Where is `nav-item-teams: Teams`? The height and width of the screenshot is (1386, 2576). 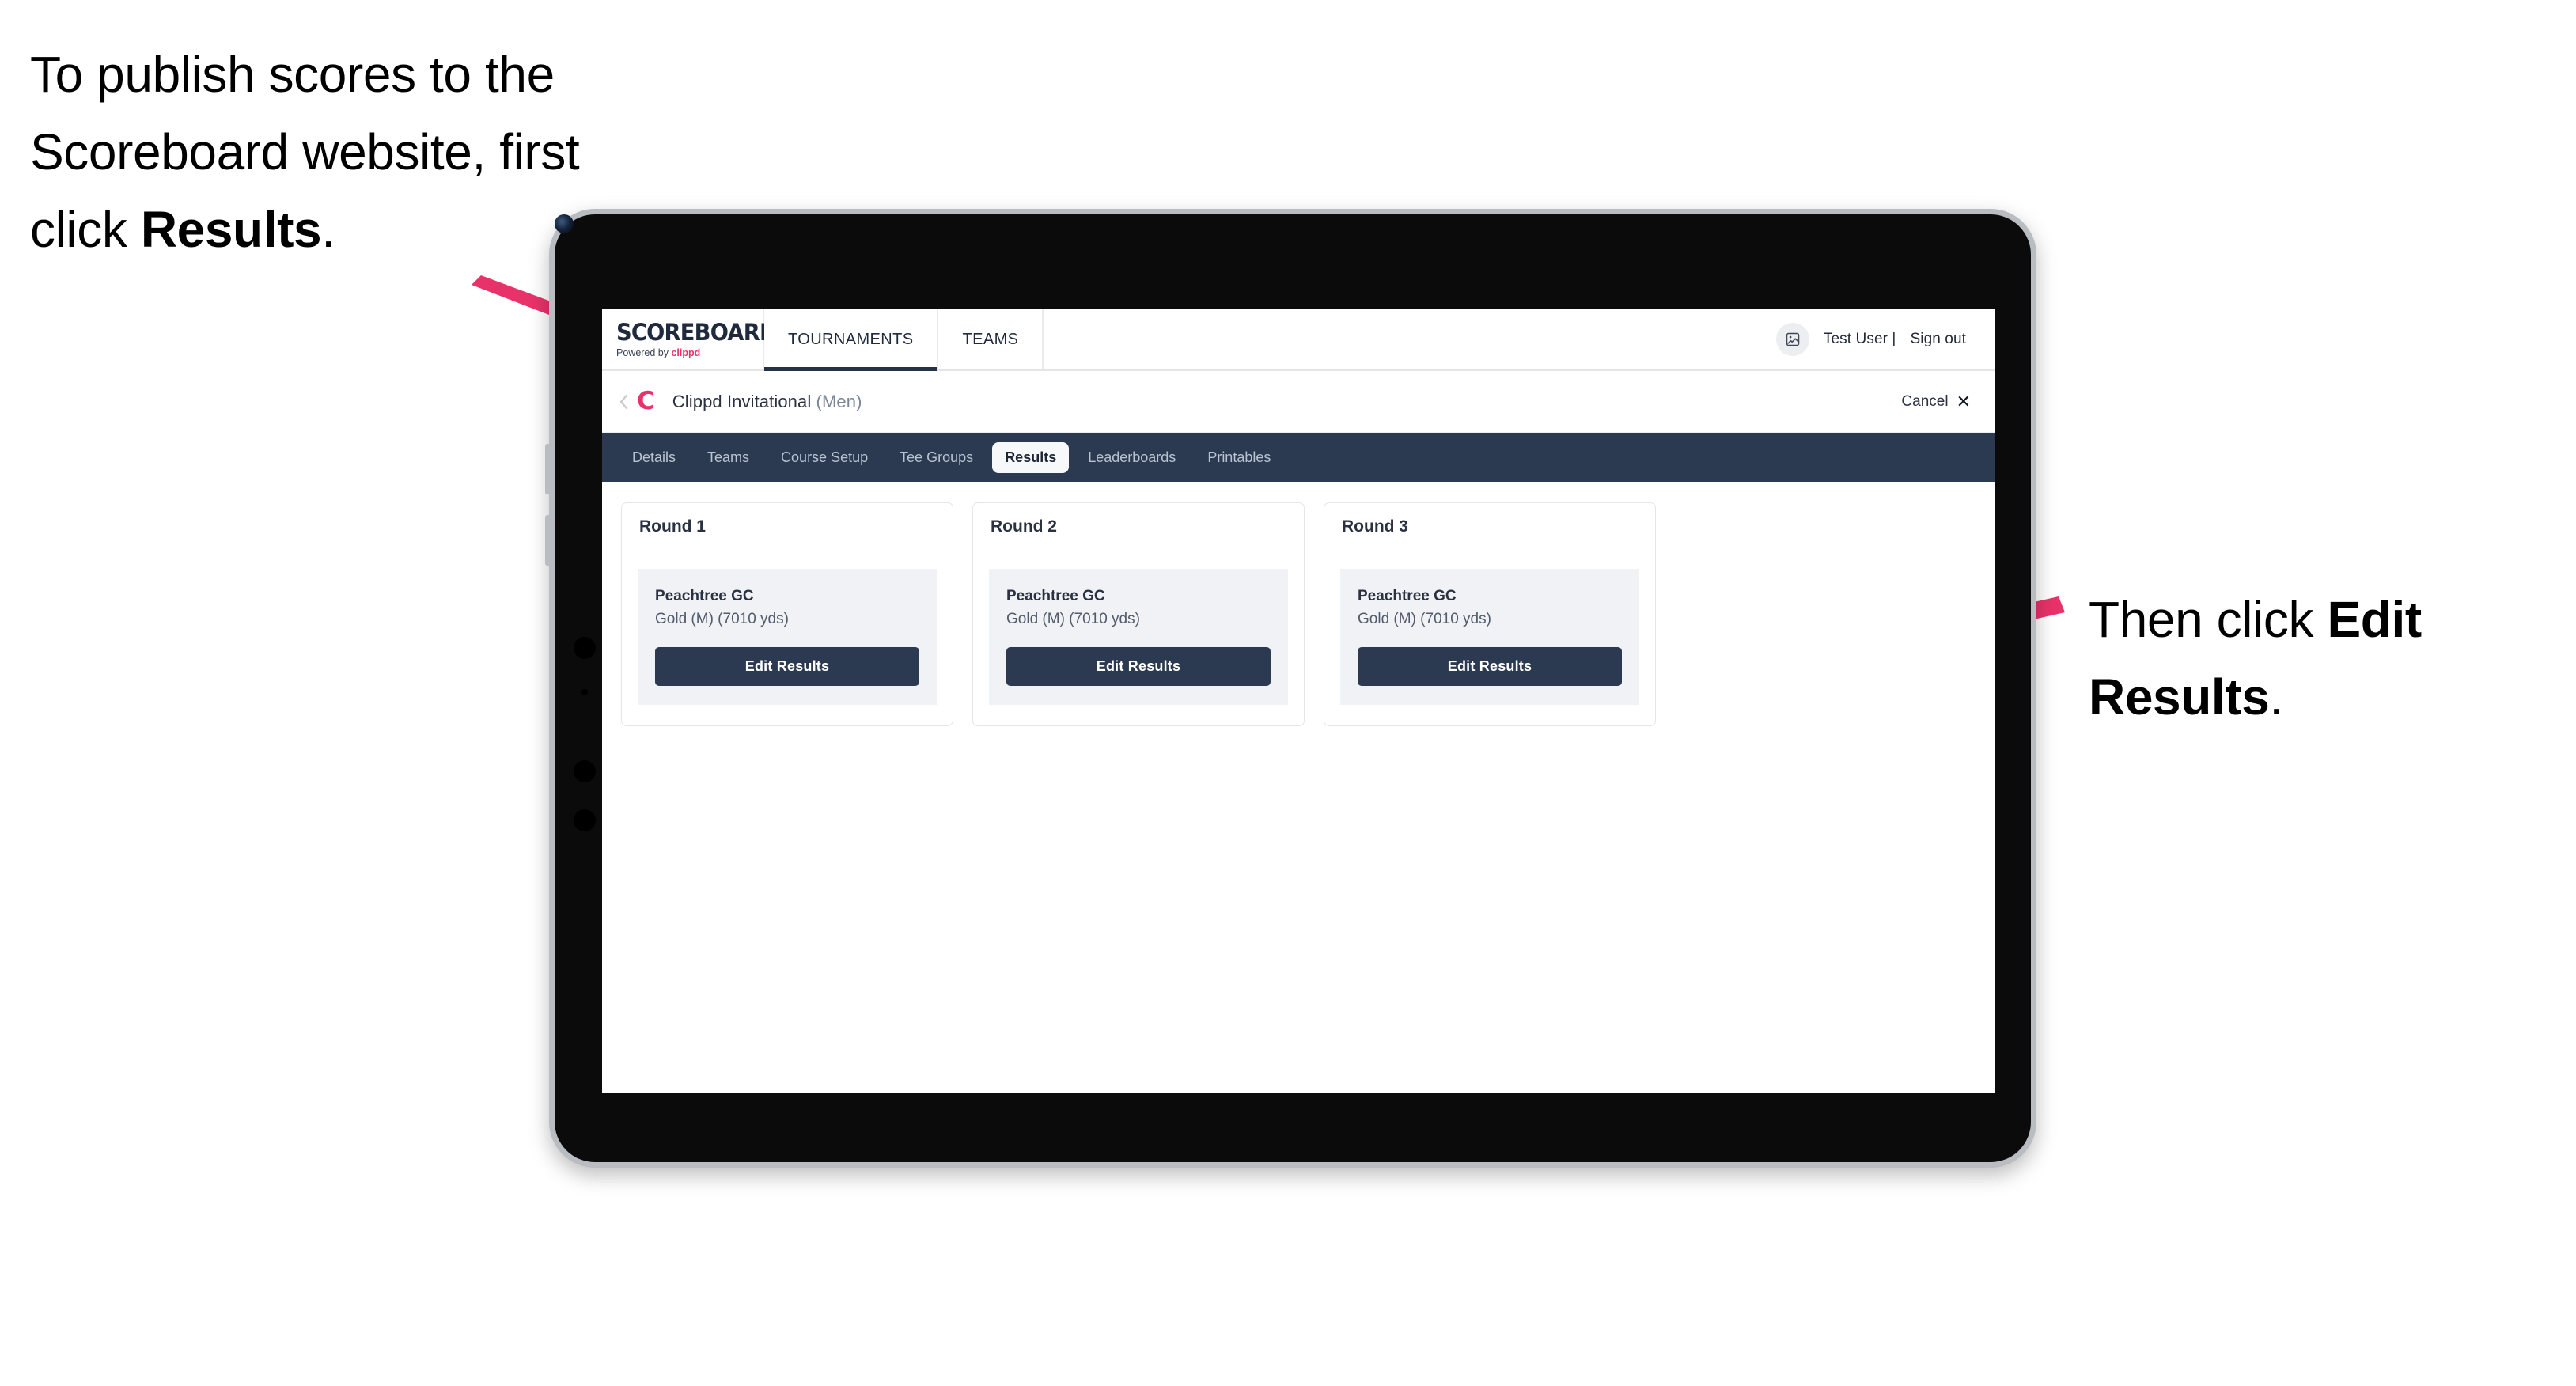
nav-item-teams: Teams is located at coordinates (728, 458).